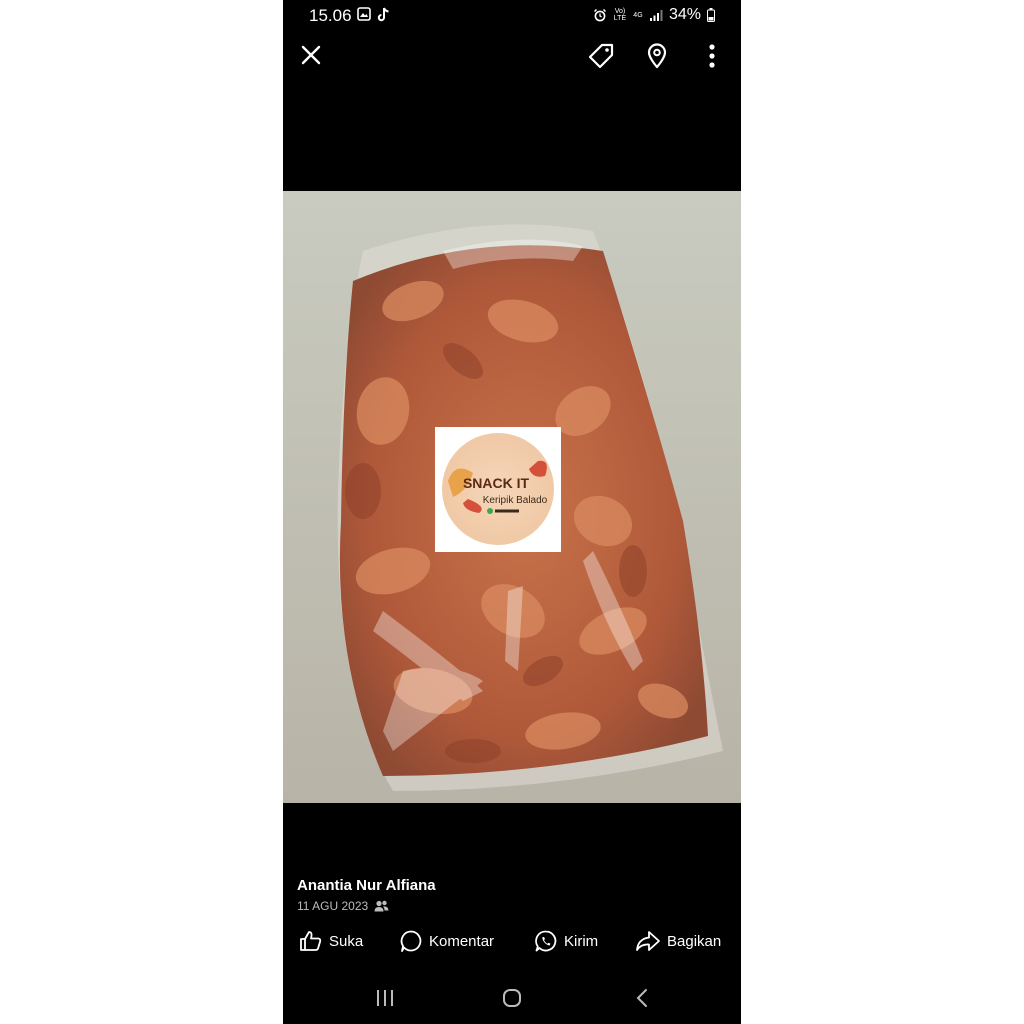 The width and height of the screenshot is (1024, 1024). Describe the element at coordinates (332, 906) in the screenshot. I see `post-date: 11 AGU 2023` at that location.